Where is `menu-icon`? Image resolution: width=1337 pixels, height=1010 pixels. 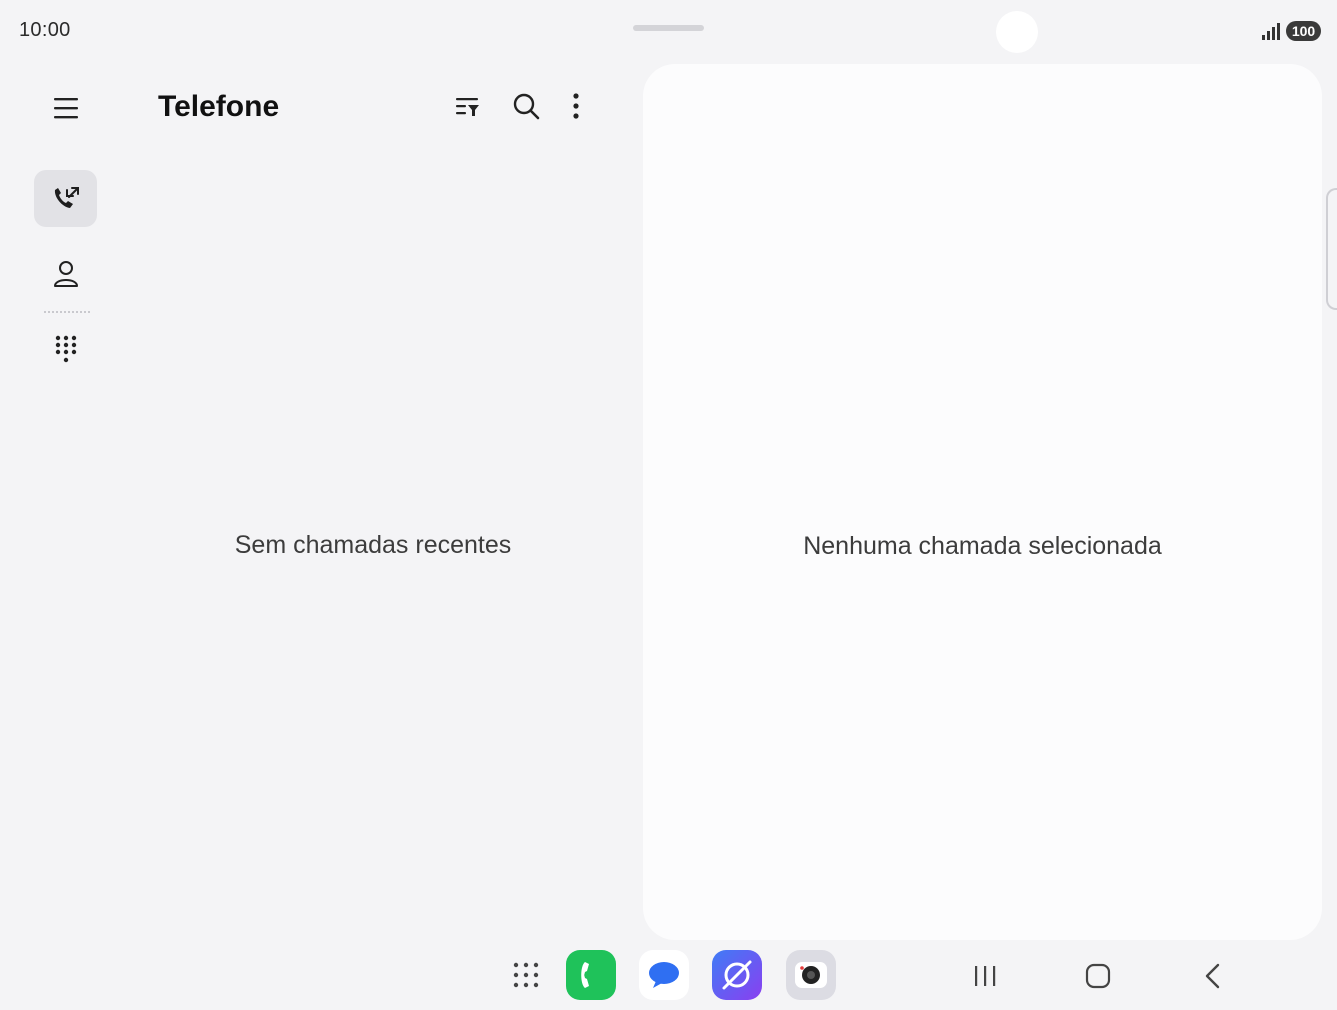 menu-icon is located at coordinates (66, 108).